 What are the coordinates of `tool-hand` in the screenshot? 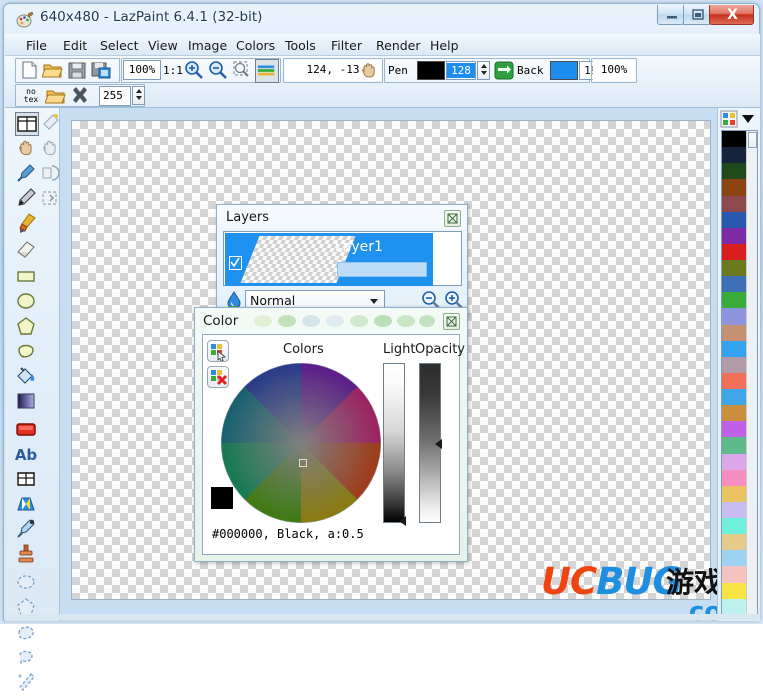 It's located at (27, 149).